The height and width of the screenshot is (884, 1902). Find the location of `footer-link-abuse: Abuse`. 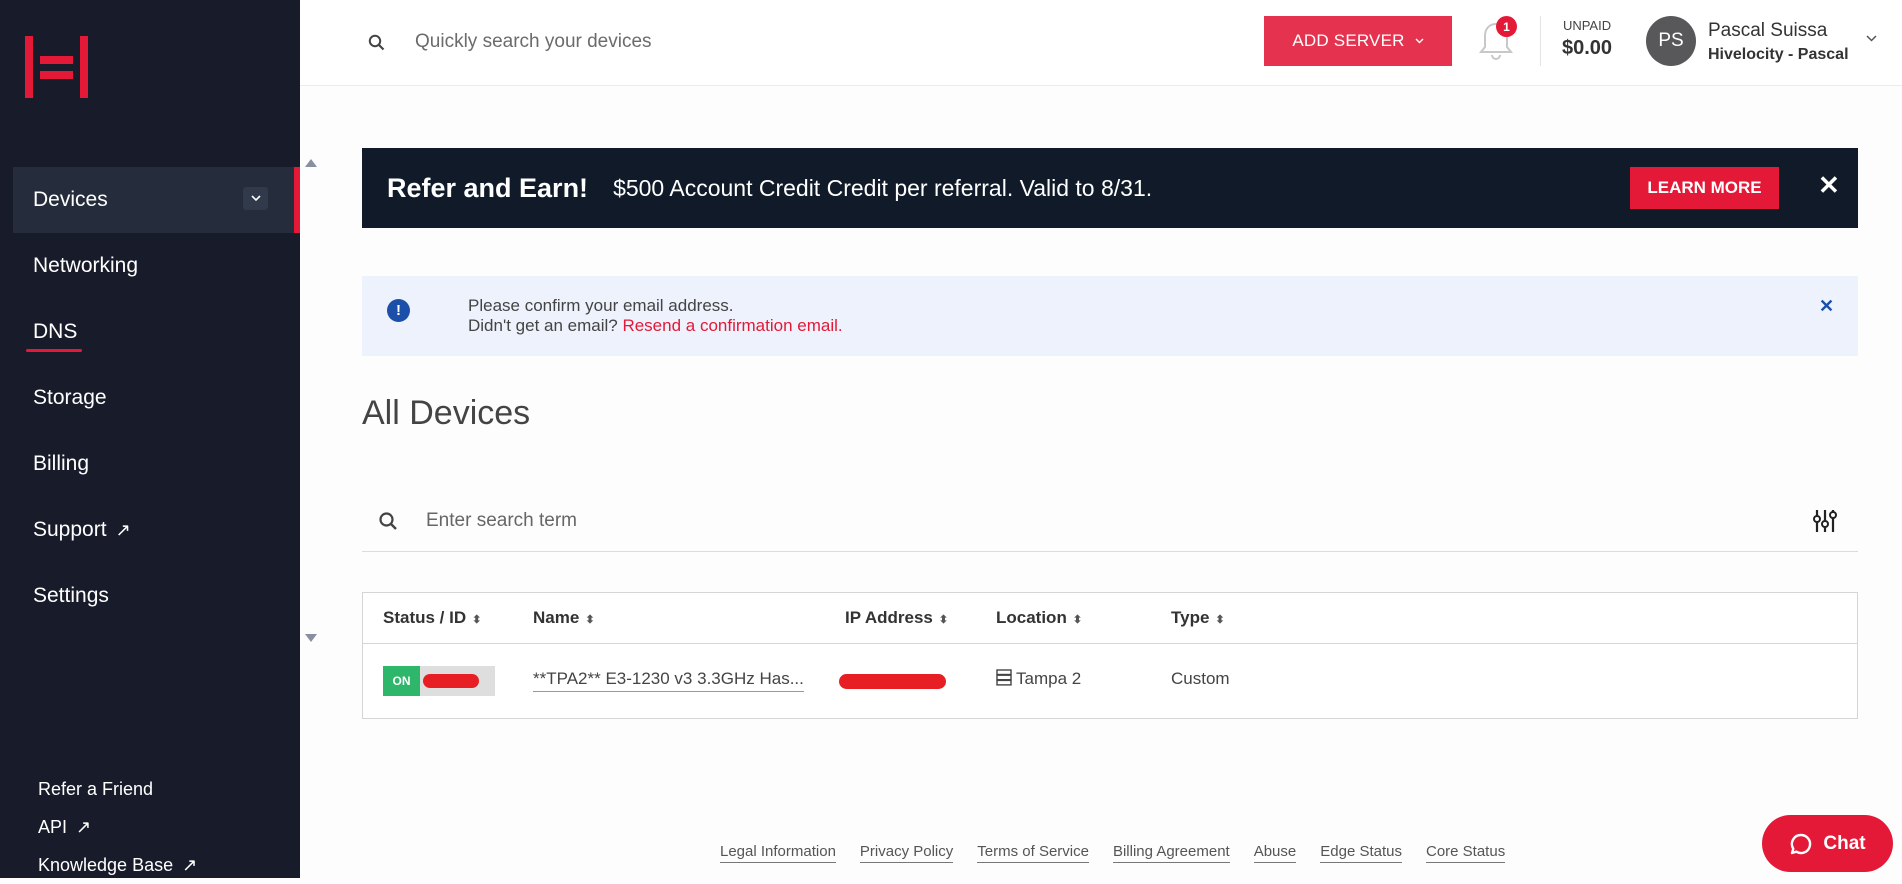

footer-link-abuse: Abuse is located at coordinates (1275, 853).